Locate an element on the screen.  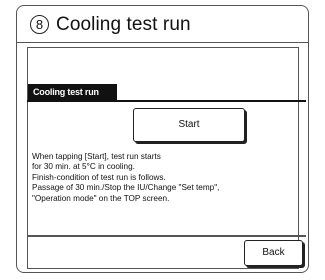
footer-divider is located at coordinates (166, 236).